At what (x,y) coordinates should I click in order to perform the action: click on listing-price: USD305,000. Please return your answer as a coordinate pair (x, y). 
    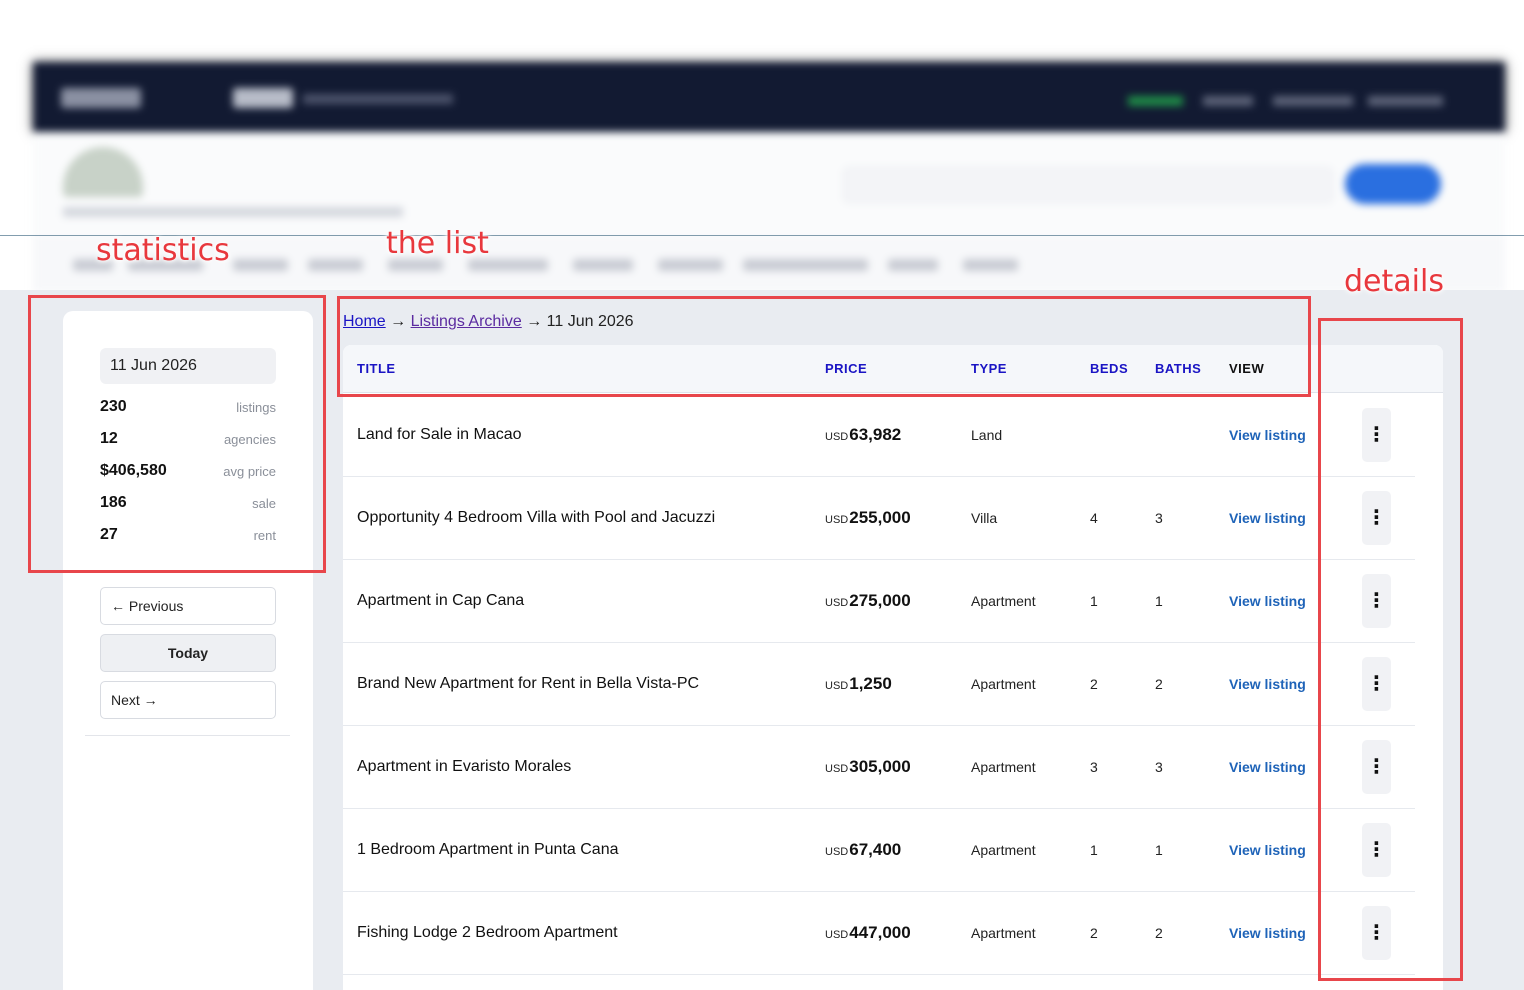
    Looking at the image, I should click on (868, 767).